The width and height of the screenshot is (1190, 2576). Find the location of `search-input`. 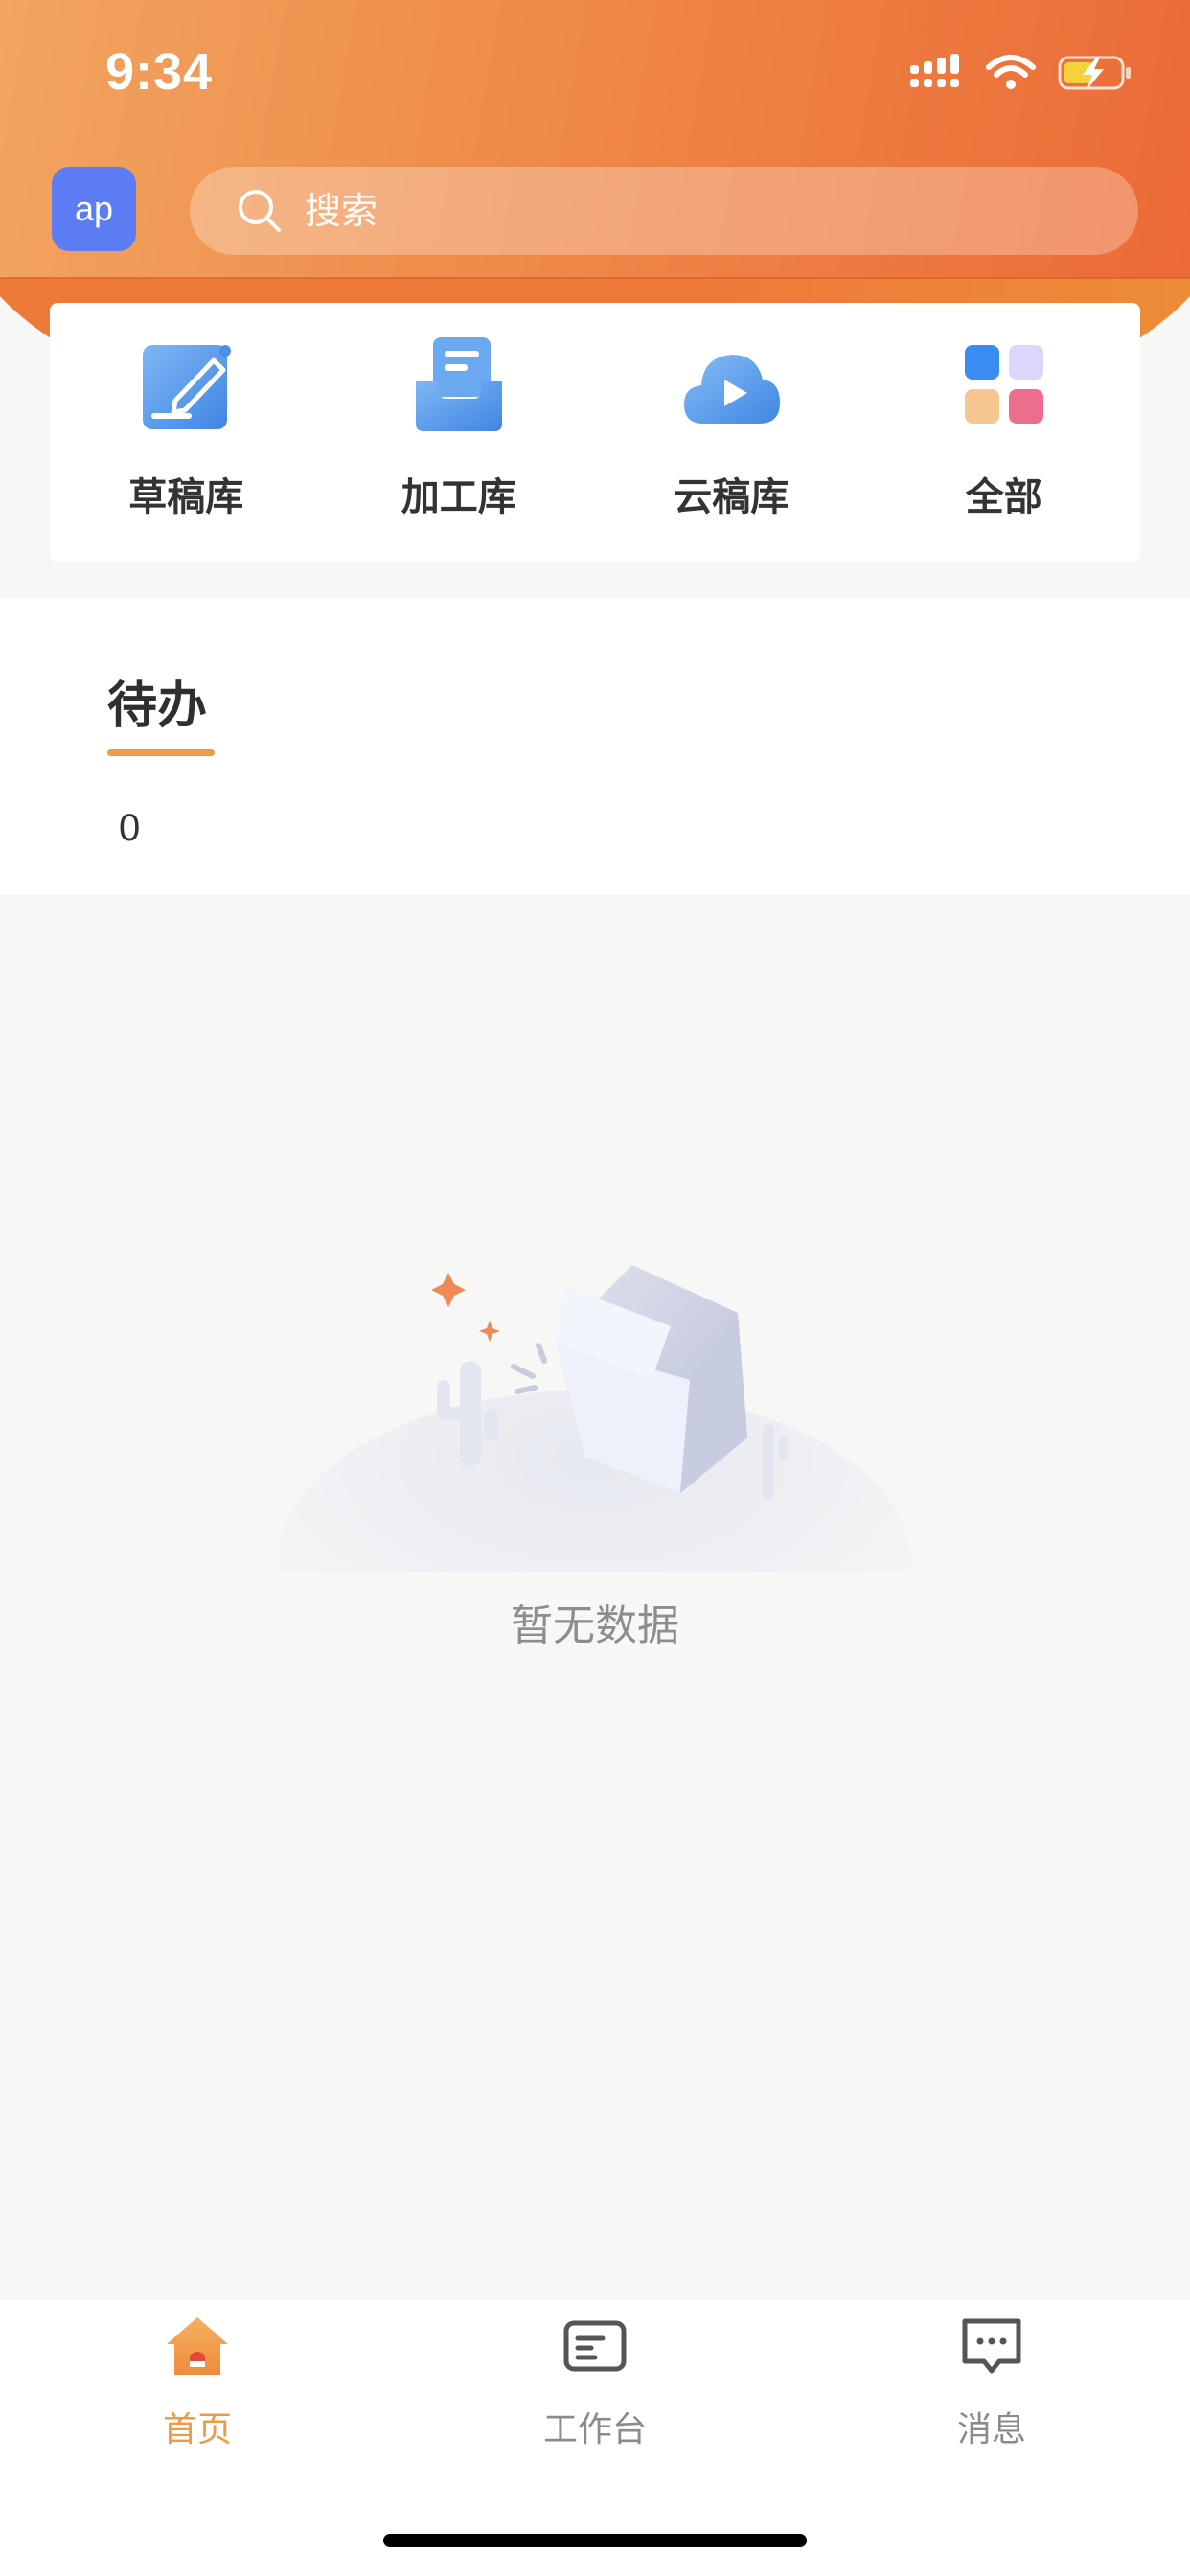

search-input is located at coordinates (688, 211).